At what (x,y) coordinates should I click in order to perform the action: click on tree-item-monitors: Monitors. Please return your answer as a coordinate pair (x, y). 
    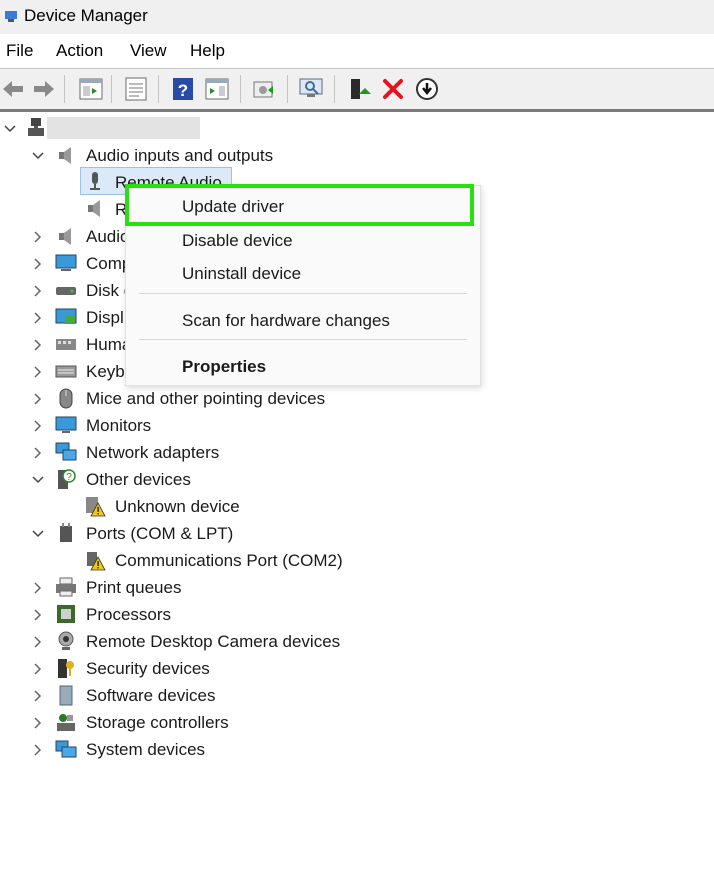
    Looking at the image, I should click on (118, 426).